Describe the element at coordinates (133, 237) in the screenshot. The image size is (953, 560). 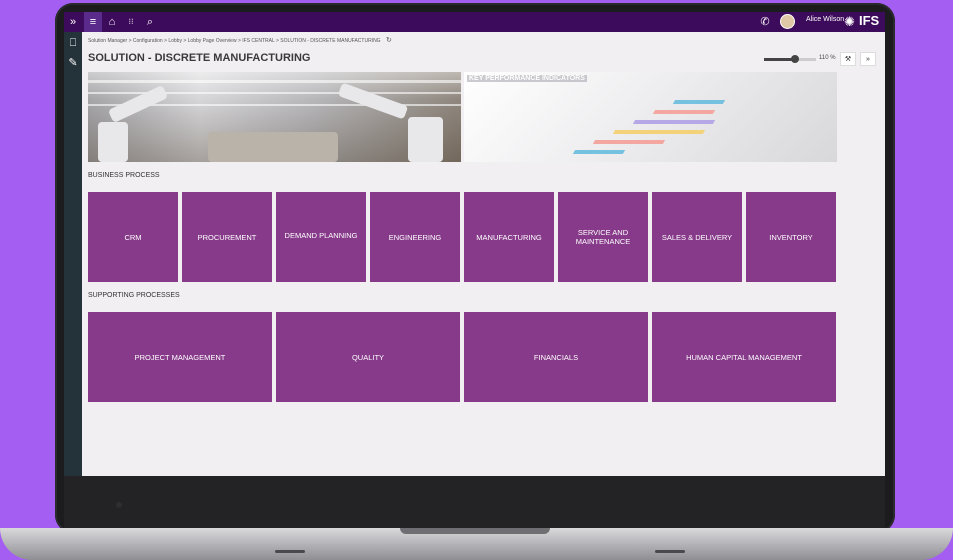
I see `tile-crm: CRM` at that location.